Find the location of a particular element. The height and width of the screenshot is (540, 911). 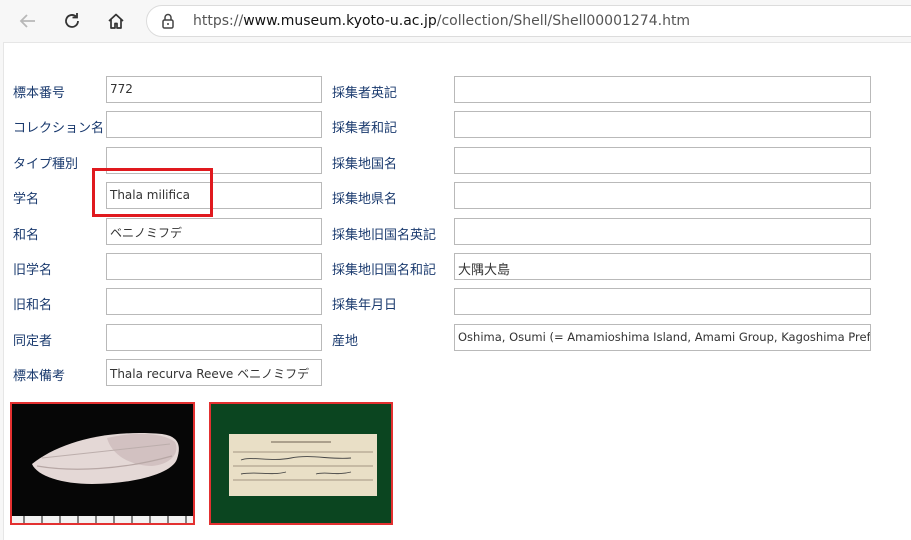

scientific-name-highlight is located at coordinates (152, 192).